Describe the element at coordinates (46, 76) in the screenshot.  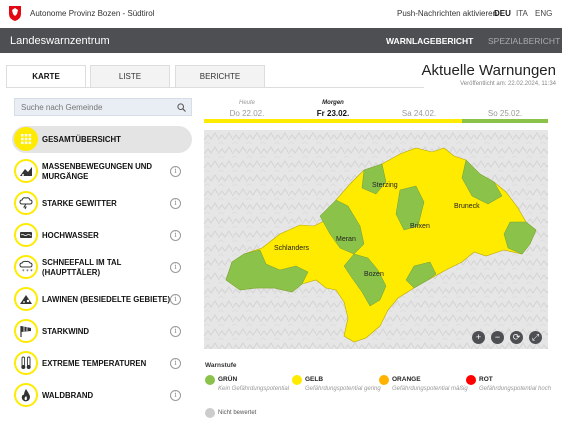
I see `tab-karte: KARTE` at that location.